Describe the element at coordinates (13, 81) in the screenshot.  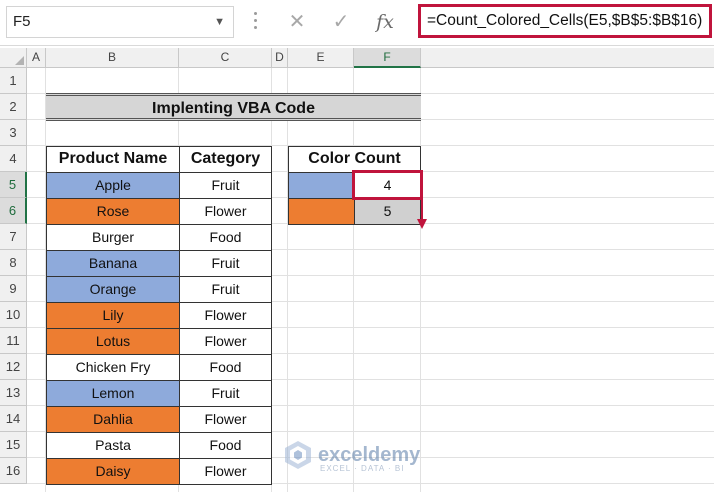
I see `row-header-1: 1` at that location.